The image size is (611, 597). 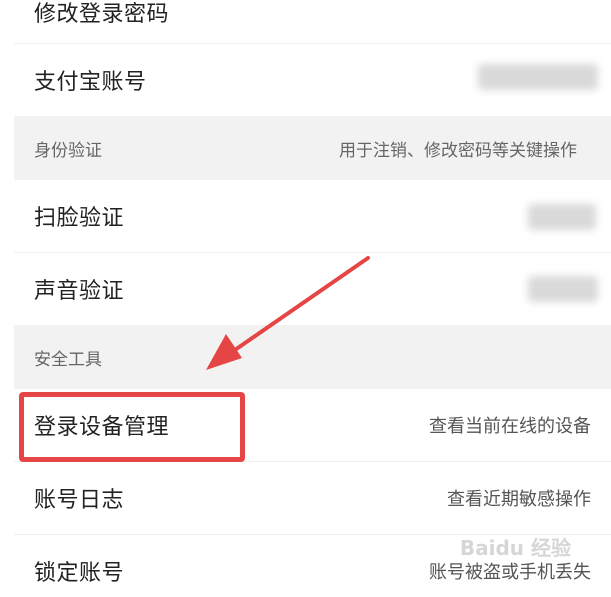 What do you see at coordinates (312, 148) in the screenshot?
I see `section-identity-verification: 身份验证 用于注销、修改密码等关键操作` at bounding box center [312, 148].